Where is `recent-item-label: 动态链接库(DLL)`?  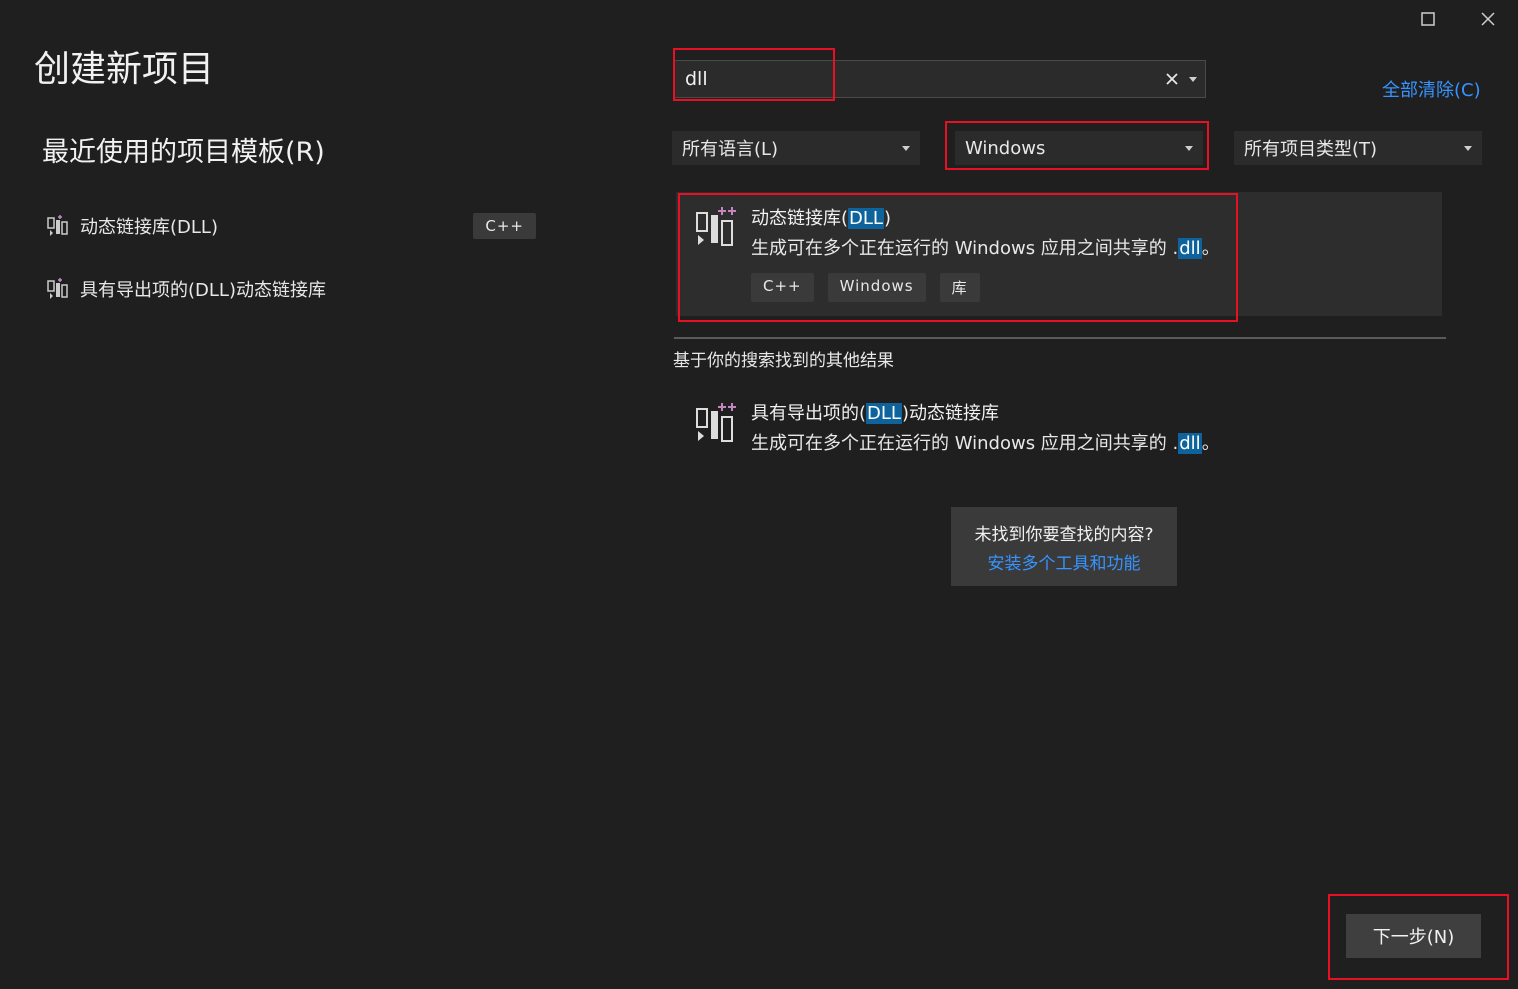
recent-item-label: 动态链接库(DLL) is located at coordinates (149, 227).